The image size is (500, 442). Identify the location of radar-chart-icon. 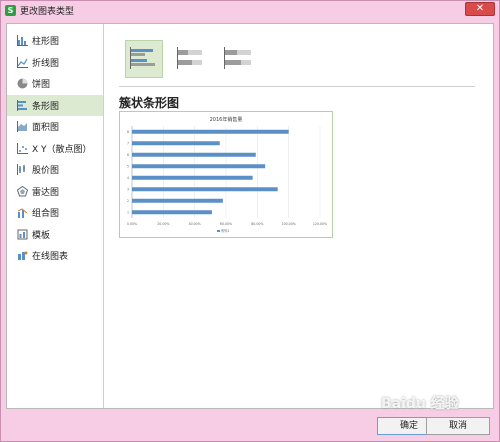
(22, 191).